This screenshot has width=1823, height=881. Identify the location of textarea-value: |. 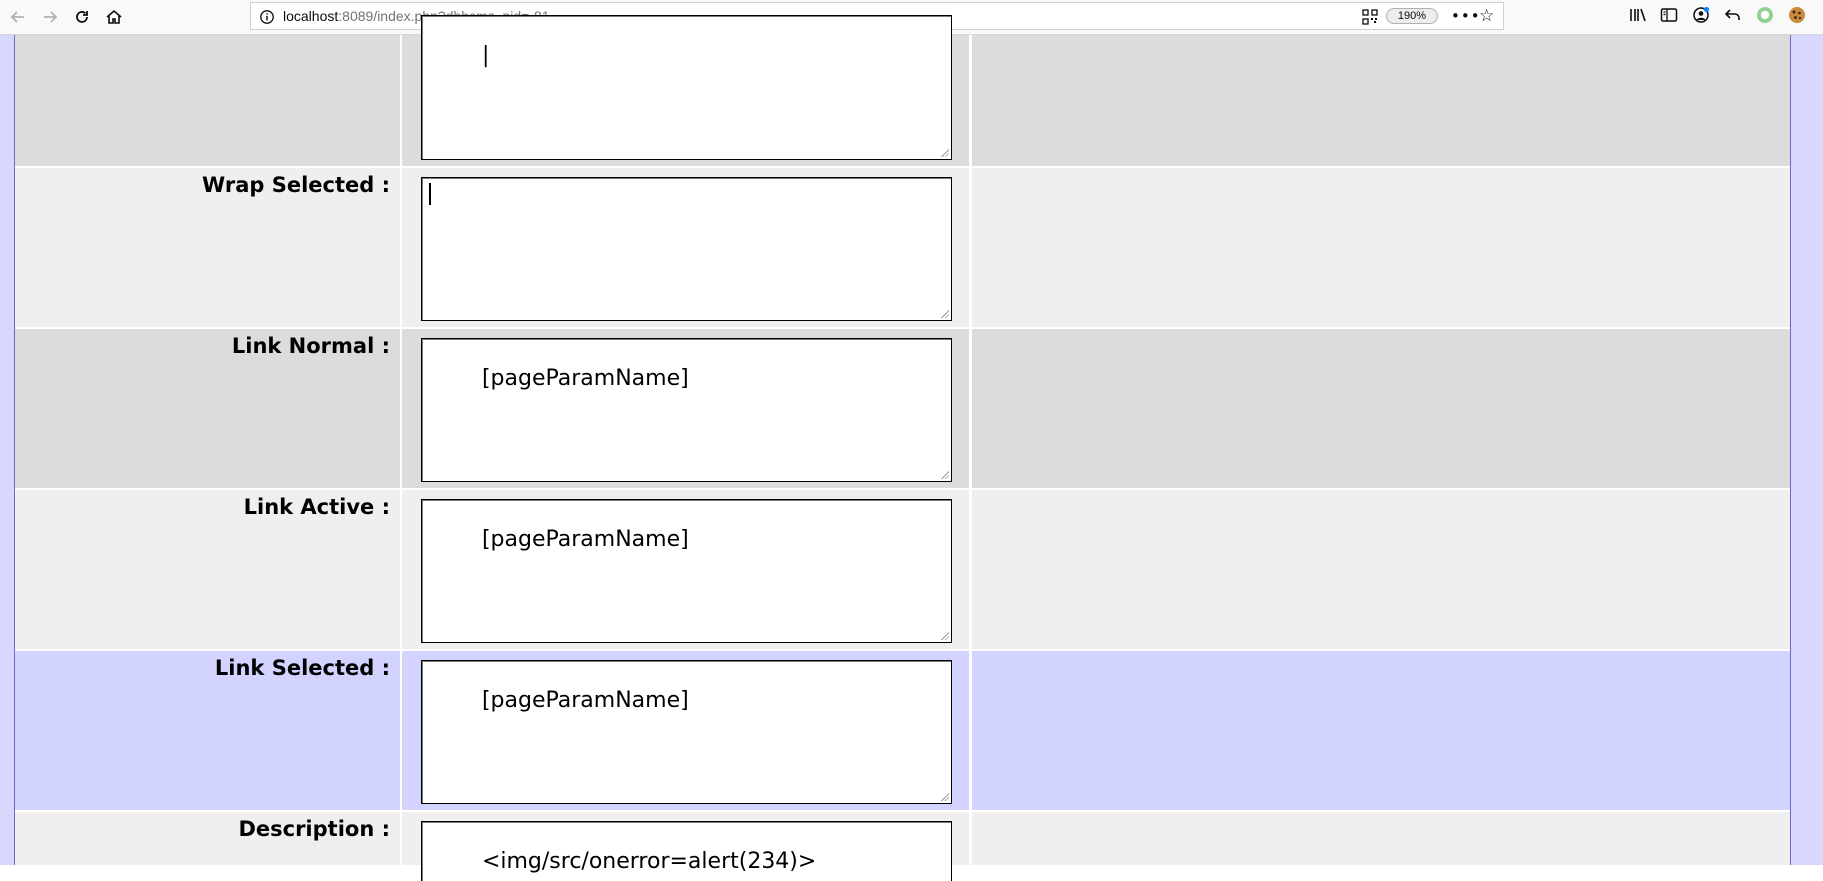
(485, 55).